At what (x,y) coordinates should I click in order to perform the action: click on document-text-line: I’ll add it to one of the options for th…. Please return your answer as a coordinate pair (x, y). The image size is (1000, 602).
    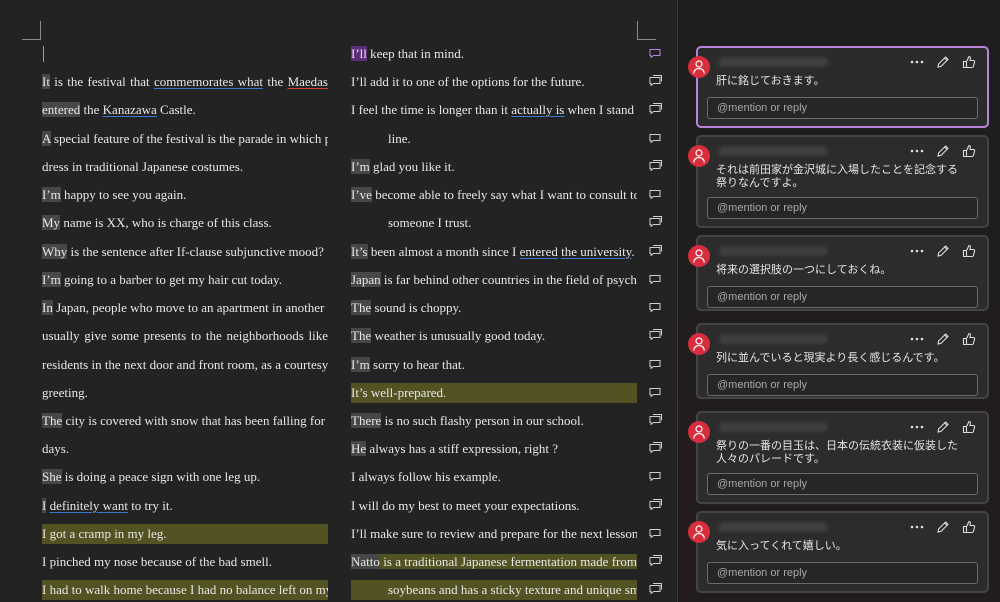
    Looking at the image, I should click on (494, 82).